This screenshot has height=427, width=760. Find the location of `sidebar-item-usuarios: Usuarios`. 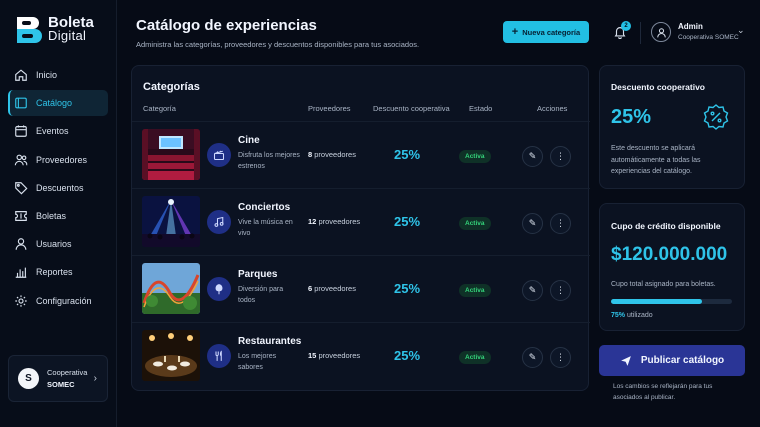

sidebar-item-usuarios: Usuarios is located at coordinates (58, 244).